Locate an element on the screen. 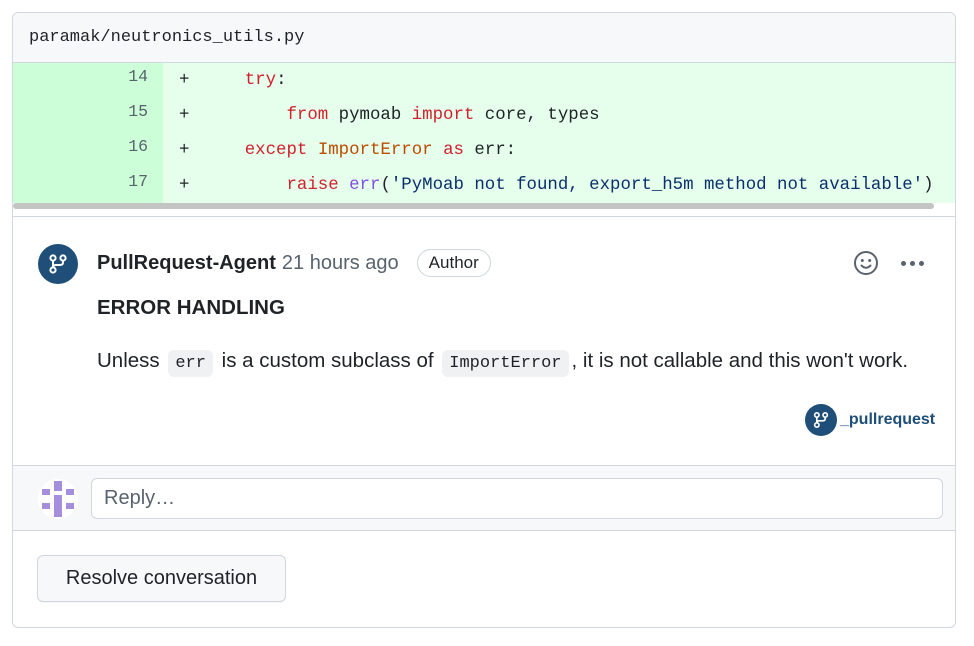 The width and height of the screenshot is (974, 646). signature-text: _pullrequest is located at coordinates (888, 419).